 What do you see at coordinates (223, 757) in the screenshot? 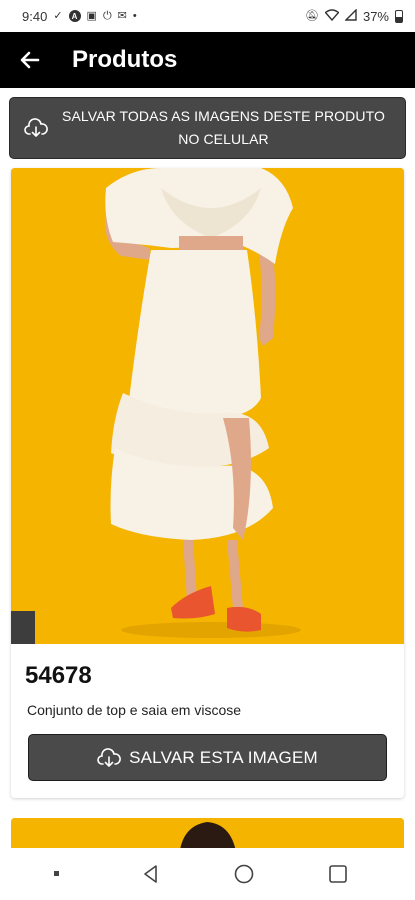
I see `save-this-image-label: SALVAR ESTA IMAGEM` at bounding box center [223, 757].